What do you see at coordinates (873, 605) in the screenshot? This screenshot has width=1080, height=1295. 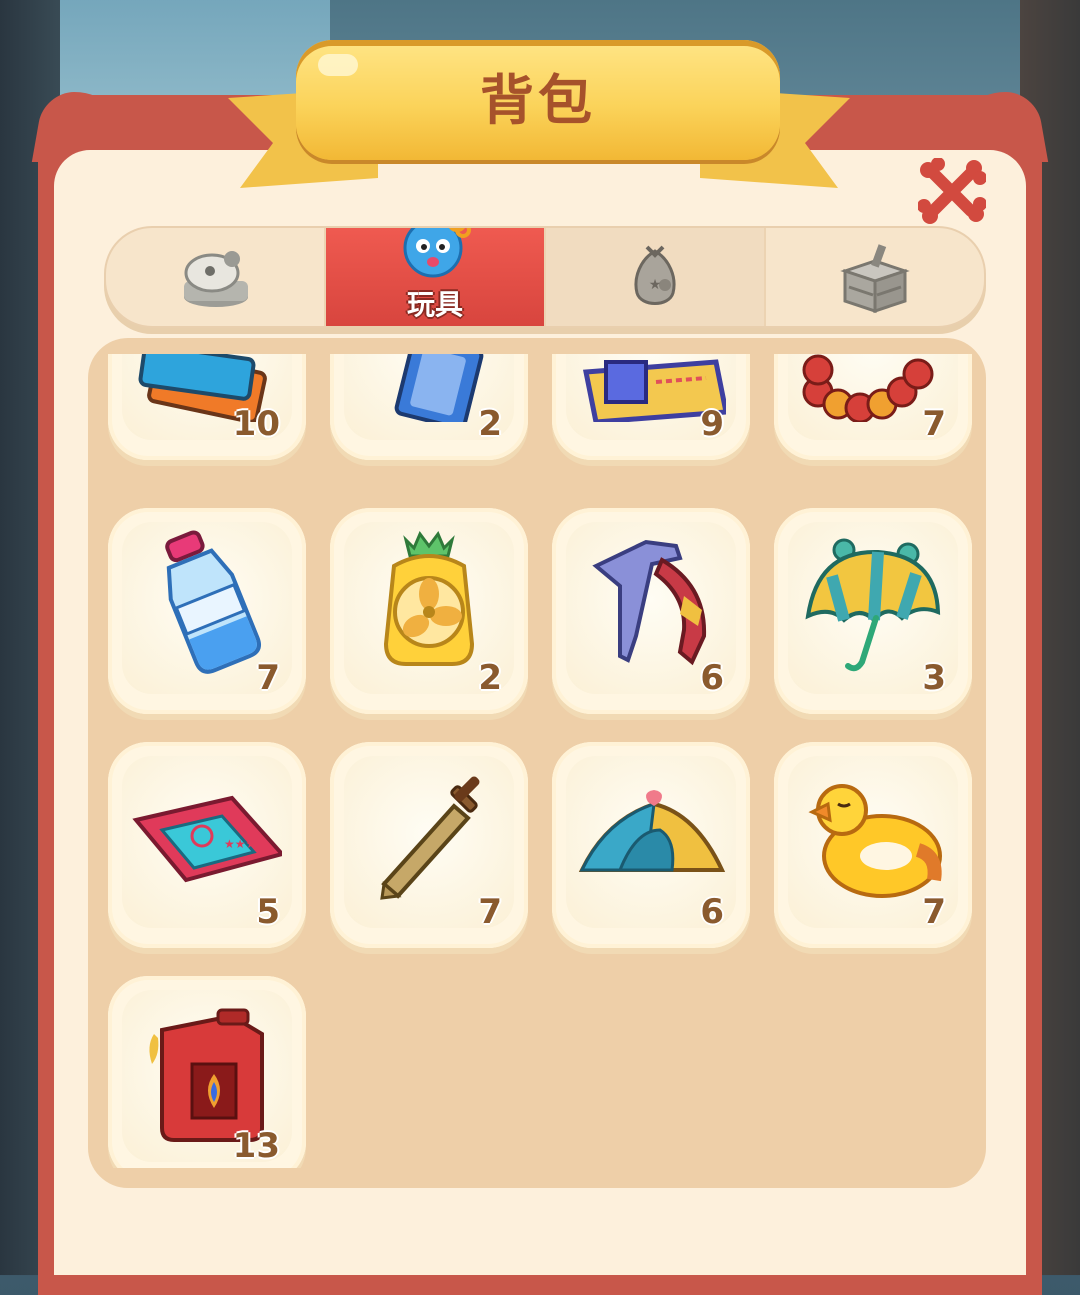 I see `umbrella-icon` at bounding box center [873, 605].